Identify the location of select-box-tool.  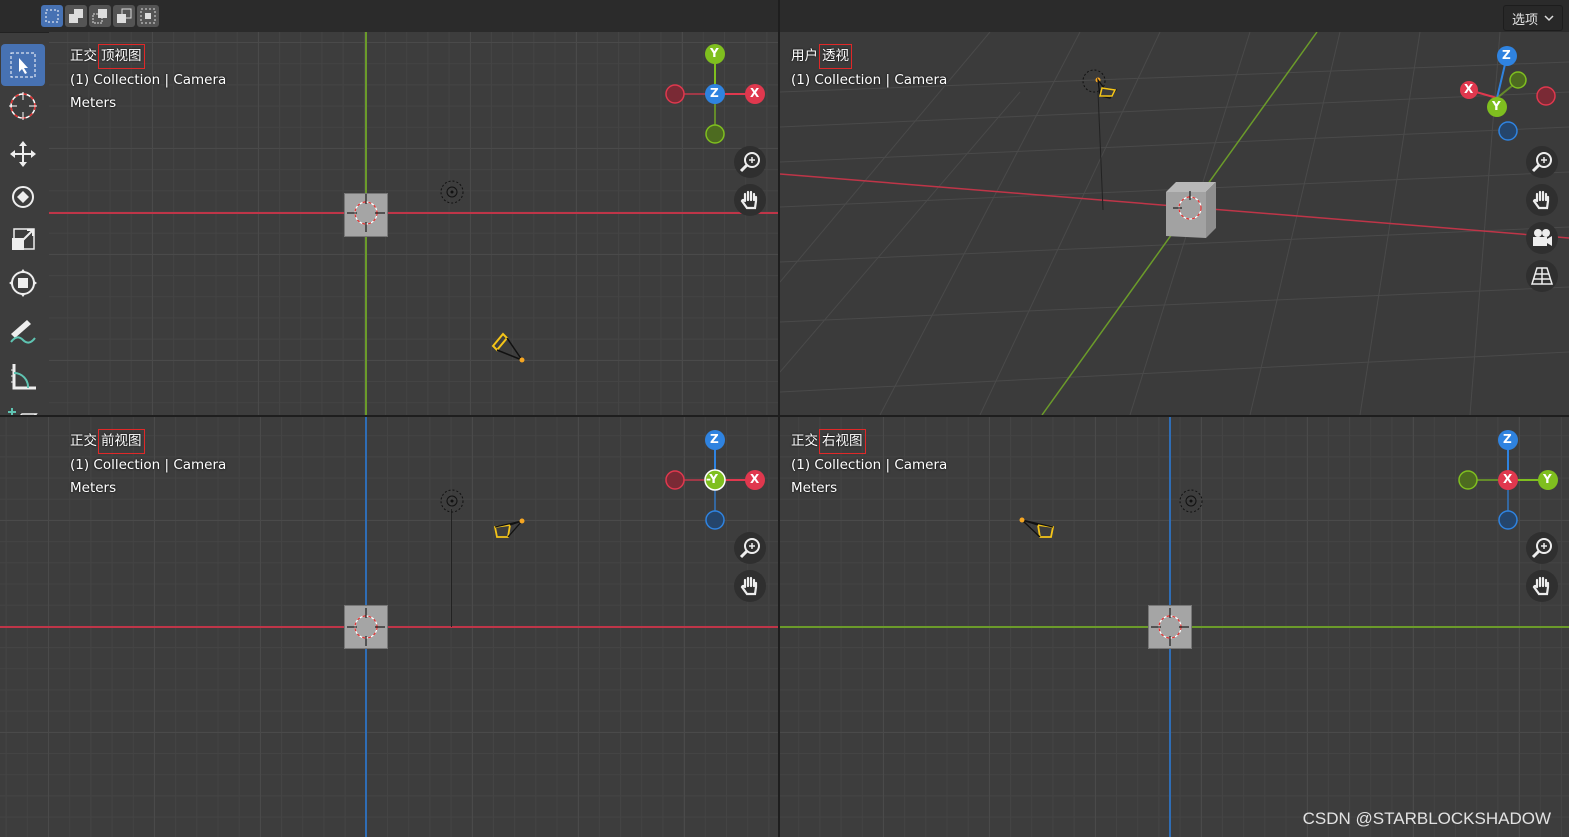
(23, 65).